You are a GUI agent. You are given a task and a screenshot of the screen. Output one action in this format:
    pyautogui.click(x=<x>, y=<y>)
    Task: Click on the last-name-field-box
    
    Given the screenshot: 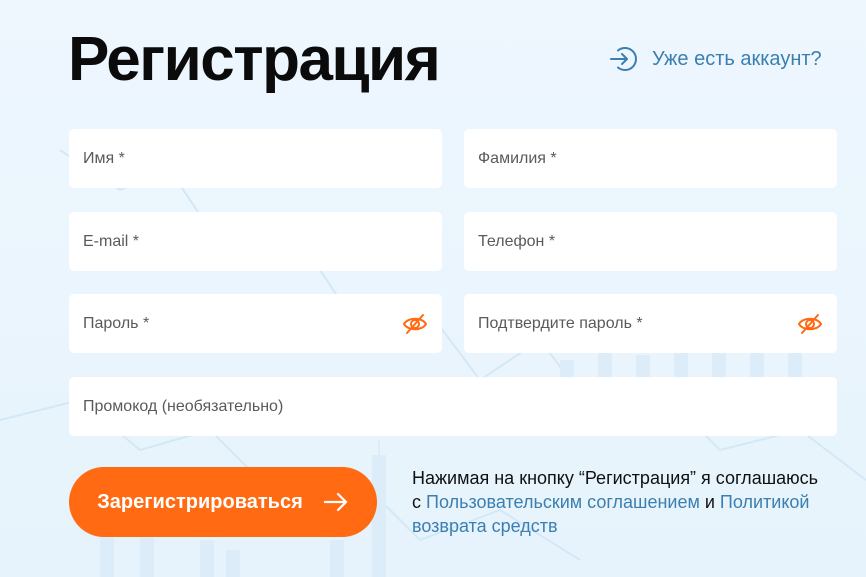 What is the action you would take?
    pyautogui.click(x=650, y=158)
    